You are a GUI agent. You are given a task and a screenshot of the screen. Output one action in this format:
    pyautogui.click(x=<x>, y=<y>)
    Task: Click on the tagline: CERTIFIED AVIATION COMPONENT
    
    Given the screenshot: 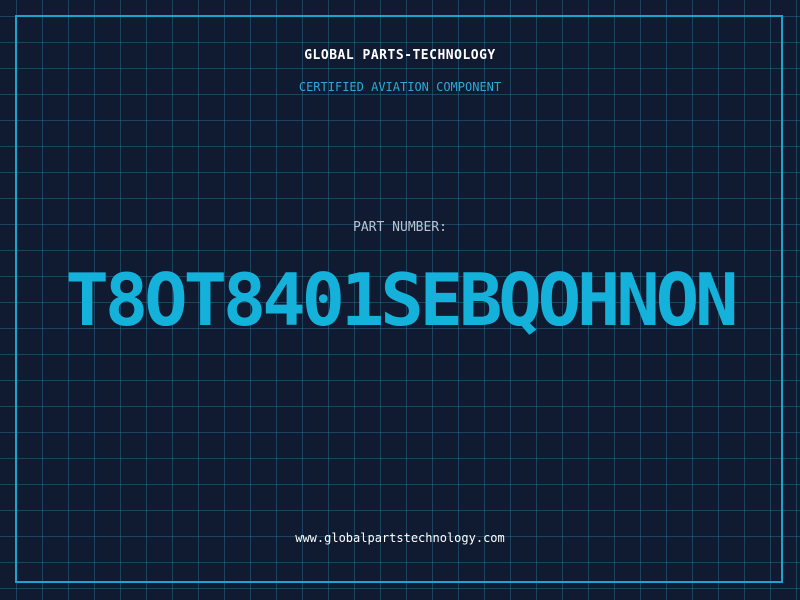 What is the action you would take?
    pyautogui.click(x=400, y=87)
    